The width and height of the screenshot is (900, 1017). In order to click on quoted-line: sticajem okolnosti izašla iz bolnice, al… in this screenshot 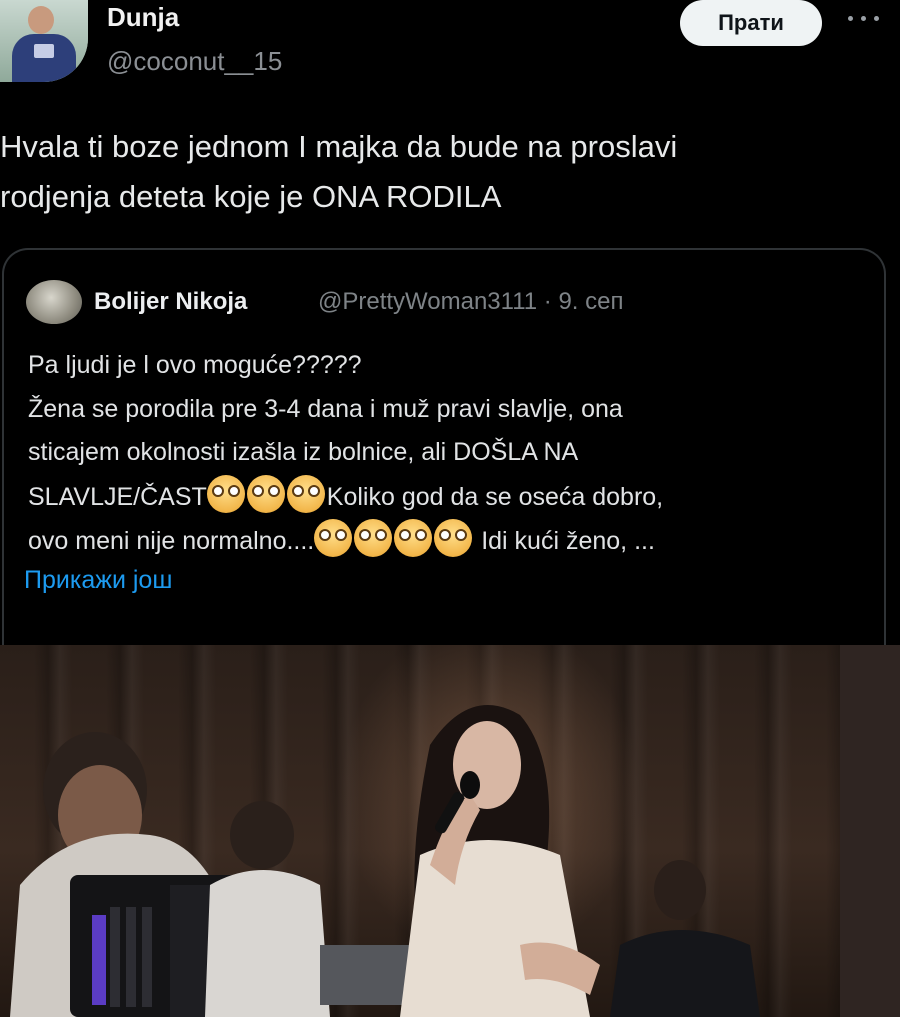, I will do `click(303, 452)`.